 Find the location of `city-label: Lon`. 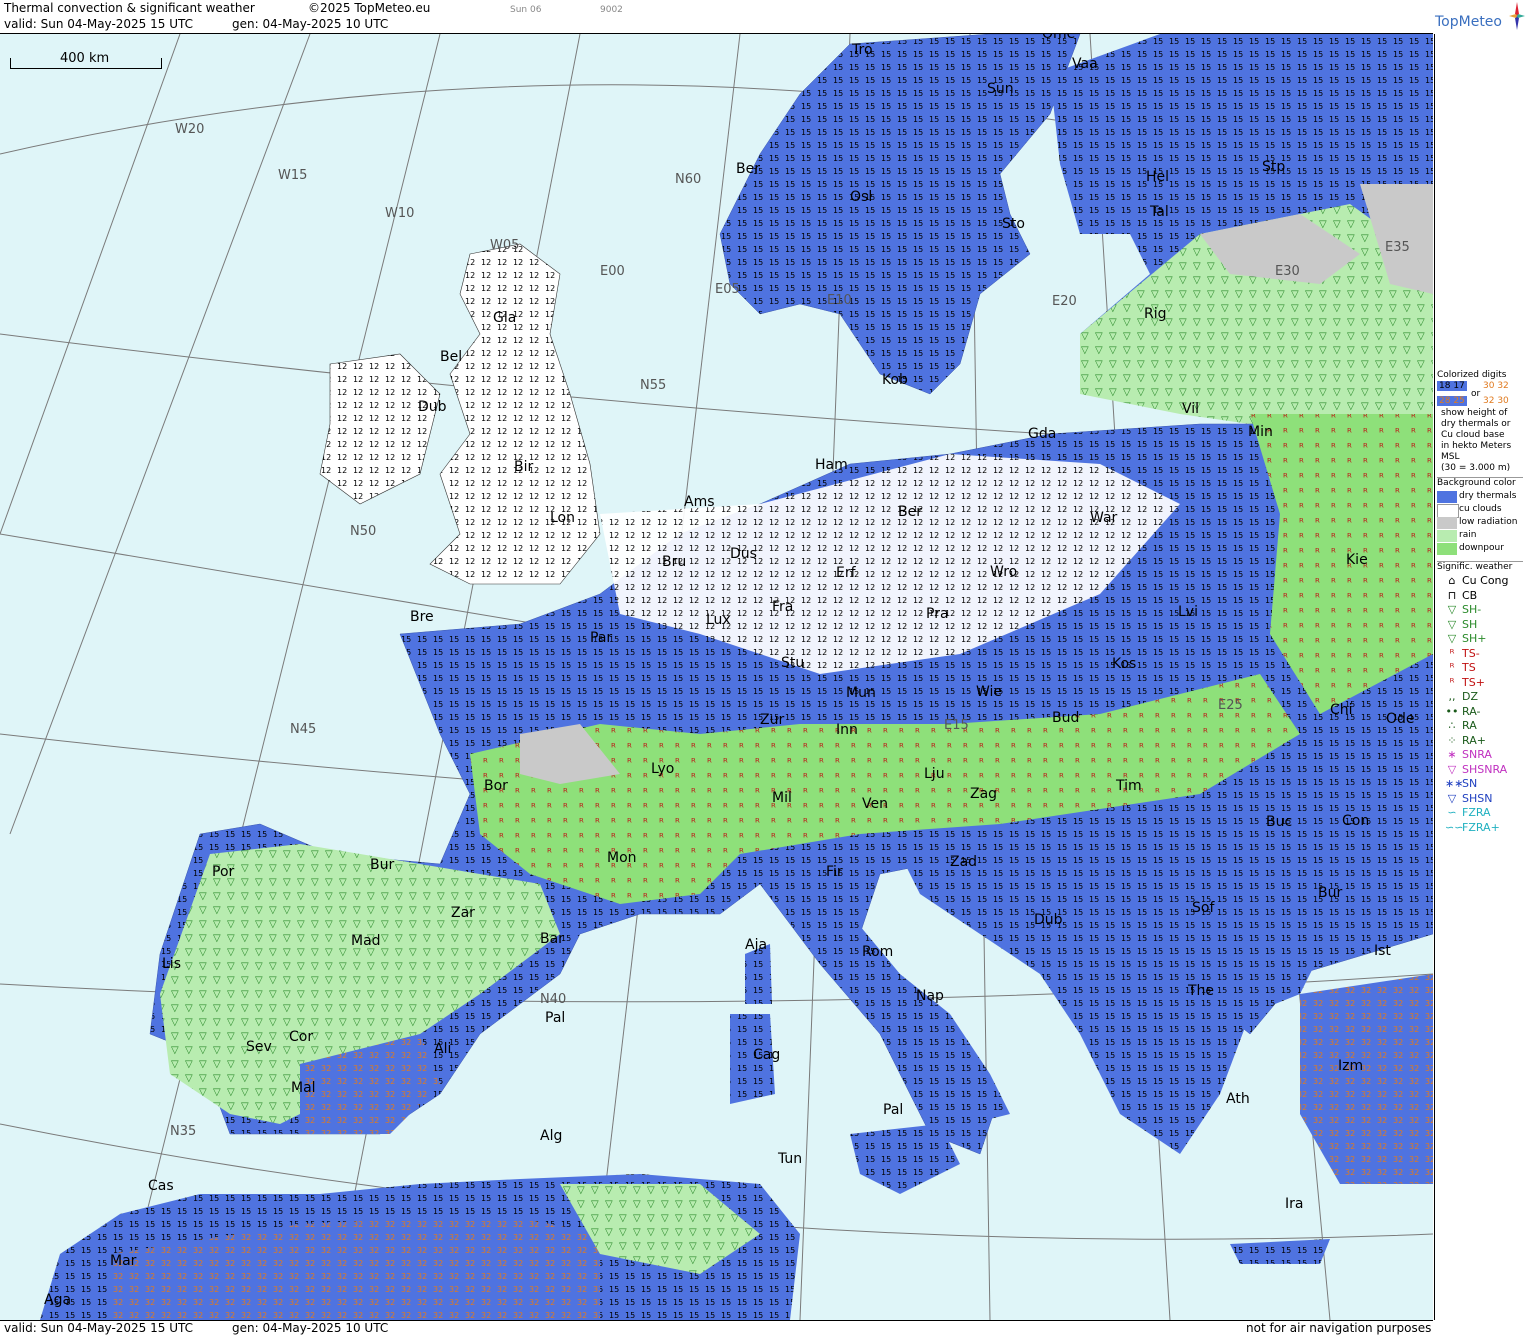

city-label: Lon is located at coordinates (562, 518).